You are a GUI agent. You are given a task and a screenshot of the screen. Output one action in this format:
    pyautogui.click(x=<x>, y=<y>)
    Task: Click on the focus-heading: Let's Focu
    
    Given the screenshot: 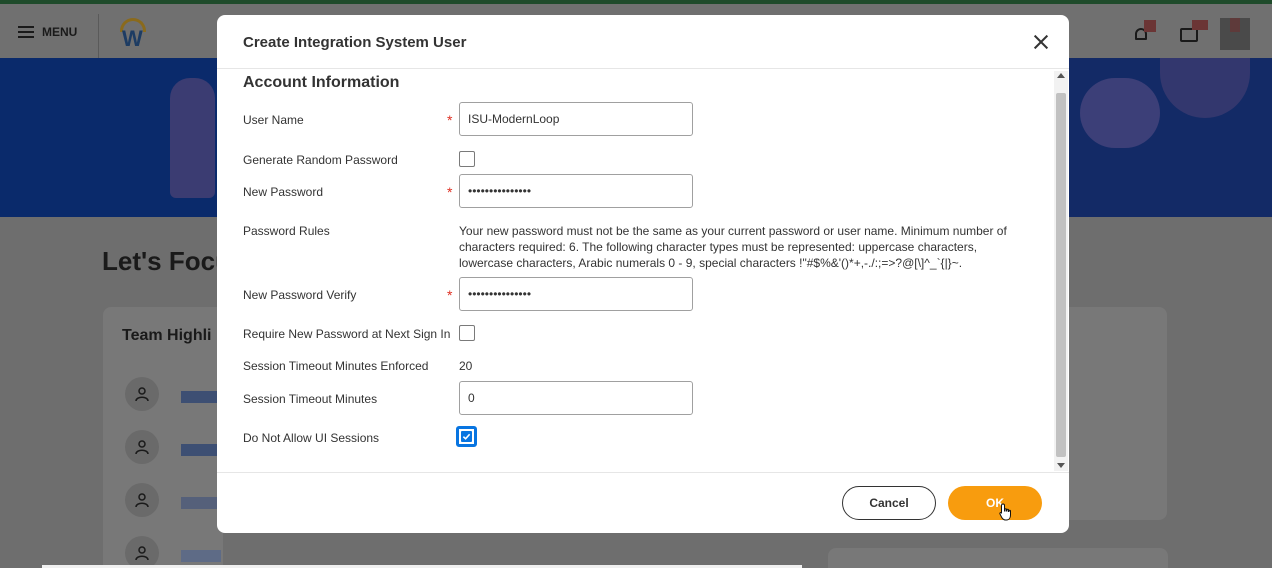 What is the action you would take?
    pyautogui.click(x=166, y=261)
    